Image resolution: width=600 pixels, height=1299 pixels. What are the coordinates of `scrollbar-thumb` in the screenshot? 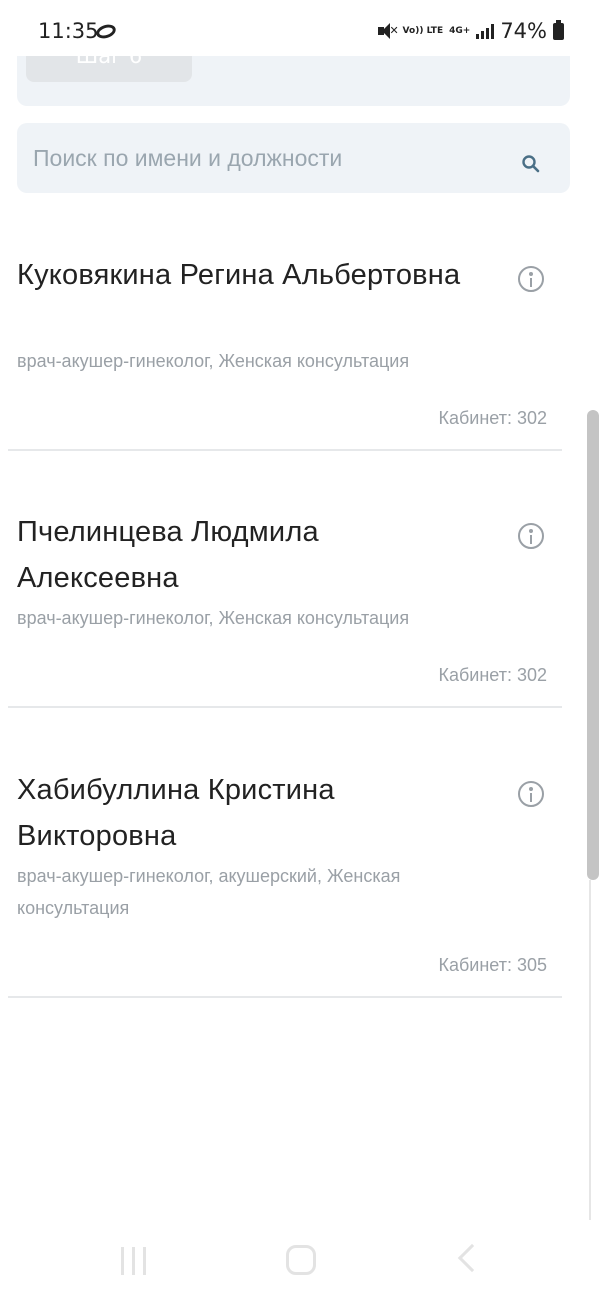 It's located at (593, 645).